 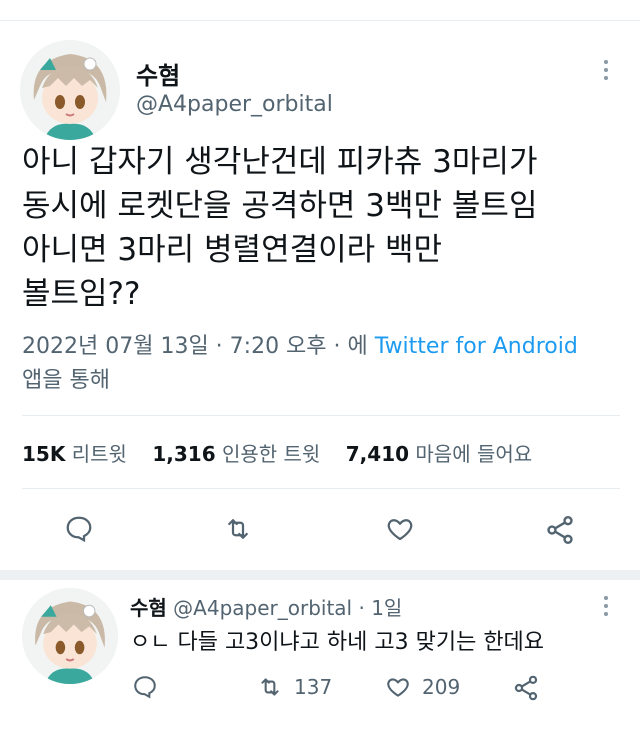 I want to click on author-name: 수혐, so click(x=158, y=73).